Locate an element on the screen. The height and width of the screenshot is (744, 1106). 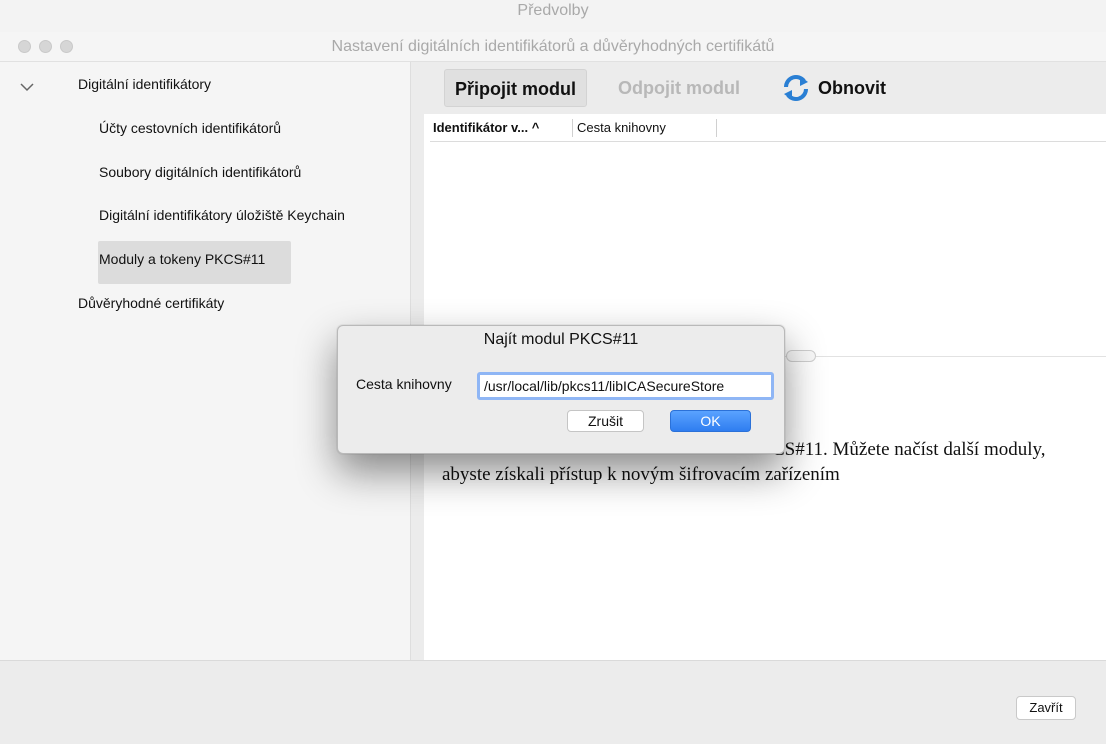
dialog-title: Najít modul PKCS#11 is located at coordinates (561, 339).